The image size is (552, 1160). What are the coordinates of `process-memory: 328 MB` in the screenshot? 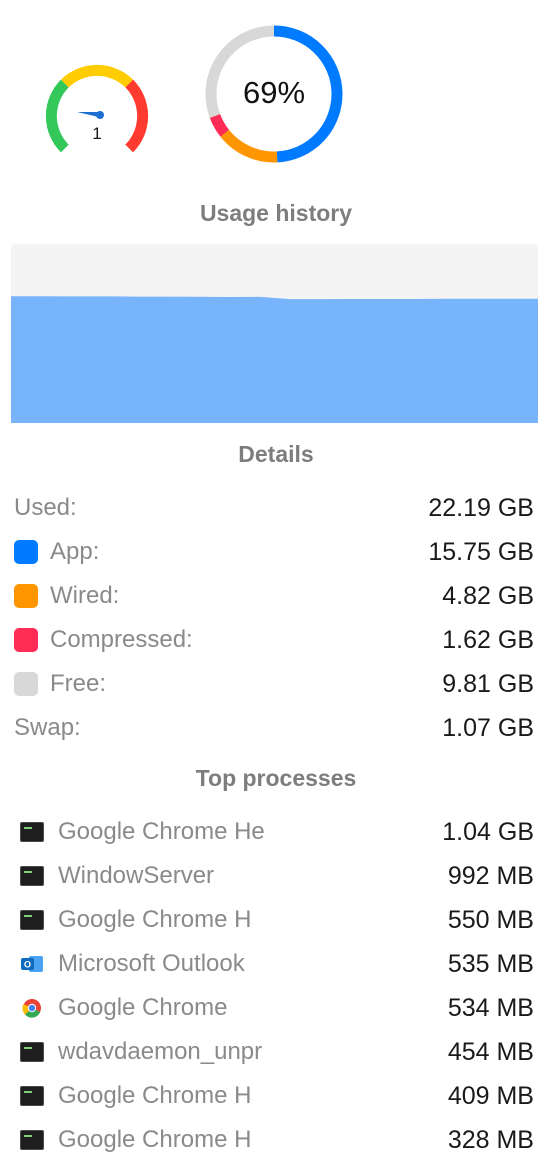 It's located at (490, 1140).